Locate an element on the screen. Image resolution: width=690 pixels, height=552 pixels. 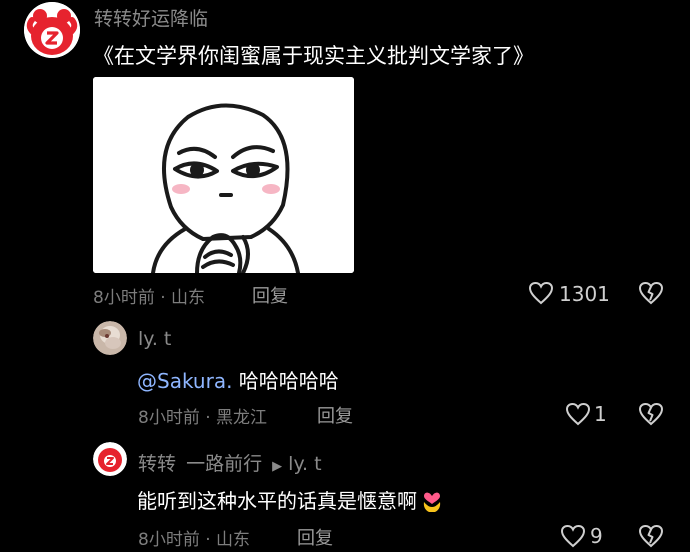
main-dislike-button is located at coordinates (651, 295).